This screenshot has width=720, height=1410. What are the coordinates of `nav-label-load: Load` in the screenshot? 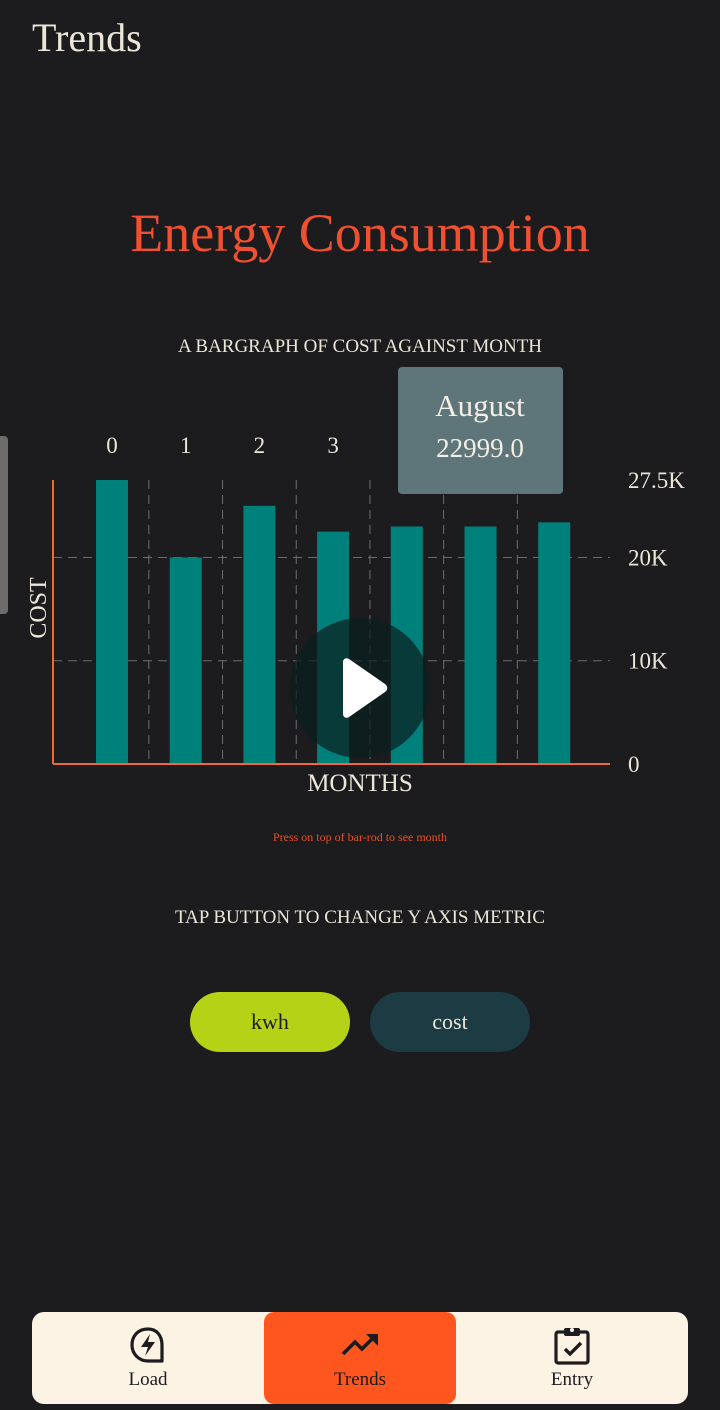 It's located at (148, 1379).